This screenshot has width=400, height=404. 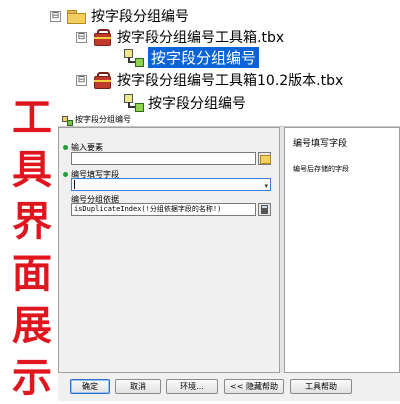 I want to click on browse-folder-icon, so click(x=265, y=159).